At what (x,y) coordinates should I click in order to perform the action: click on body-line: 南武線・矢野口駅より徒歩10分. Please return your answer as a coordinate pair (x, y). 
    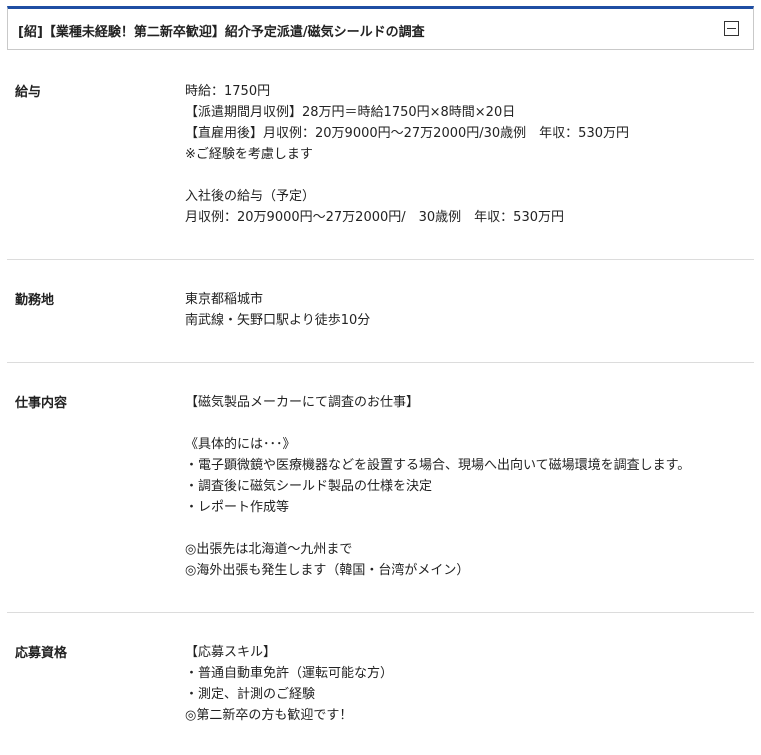
    Looking at the image, I should click on (278, 320).